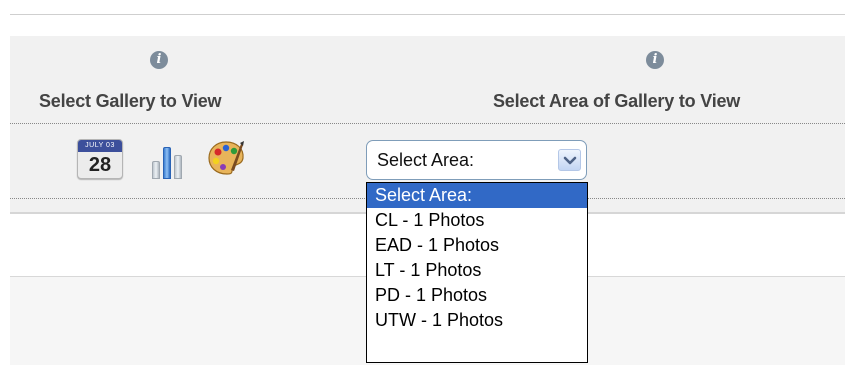  Describe the element at coordinates (427, 14) in the screenshot. I see `top-divider` at that location.